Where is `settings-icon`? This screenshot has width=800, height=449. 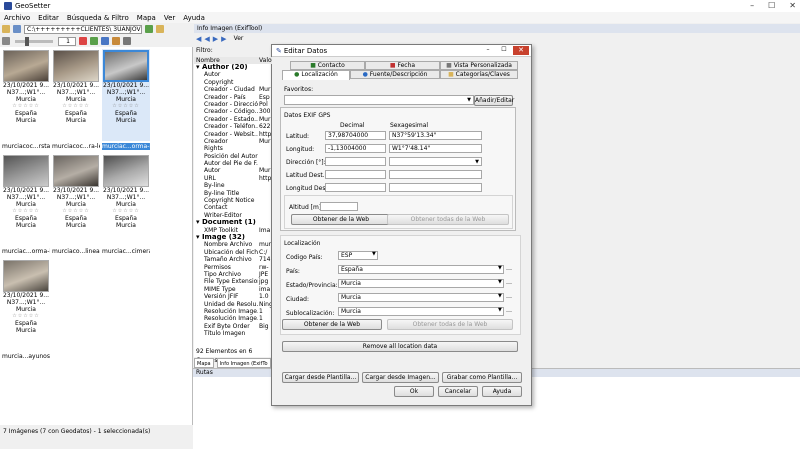
settings-icon is located at coordinates (127, 41).